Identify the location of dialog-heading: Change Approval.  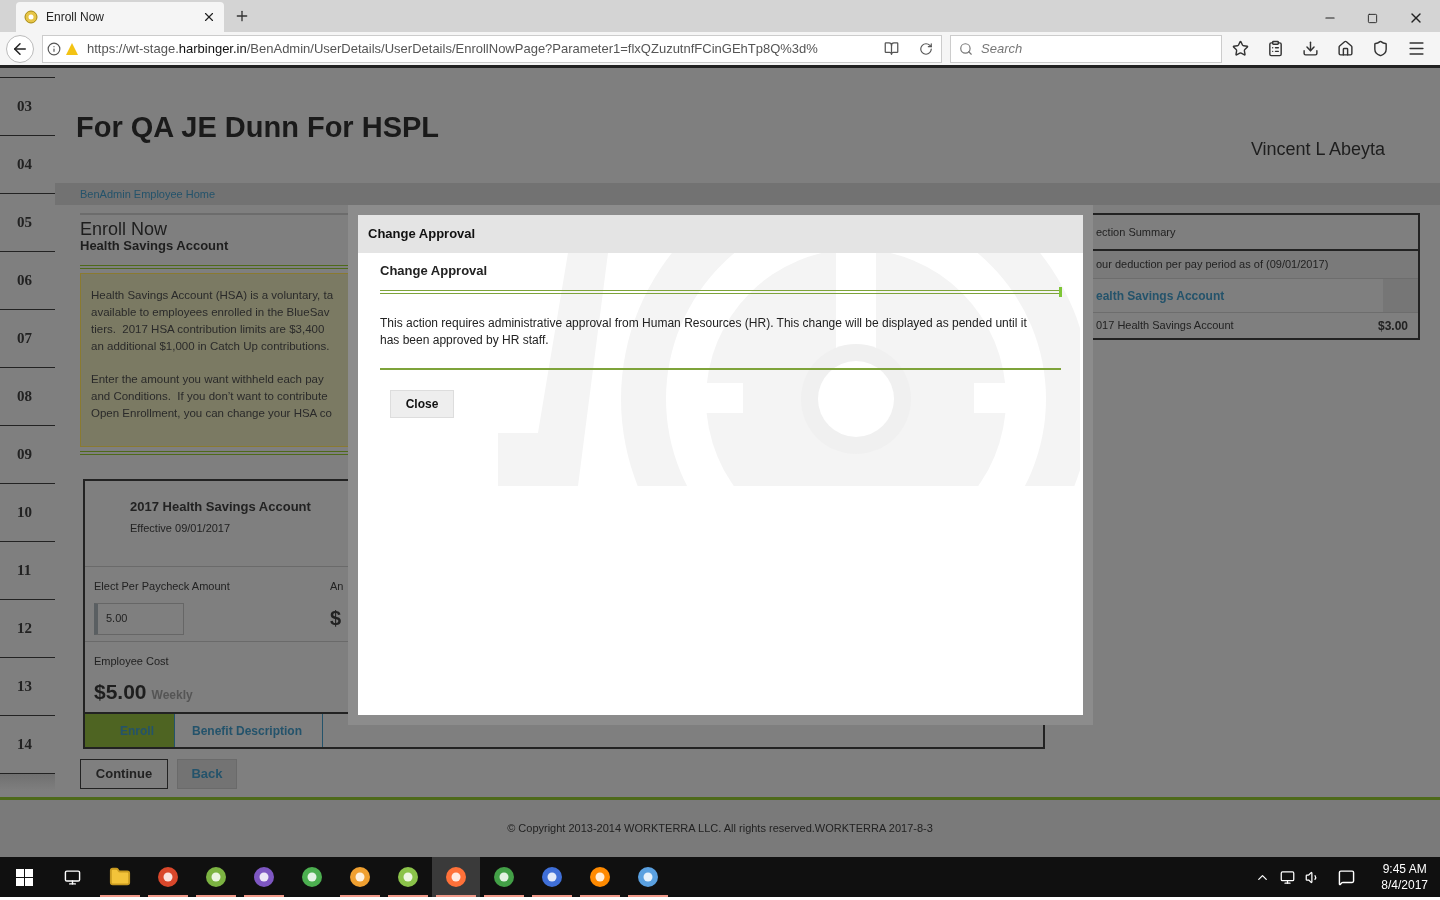
(434, 271).